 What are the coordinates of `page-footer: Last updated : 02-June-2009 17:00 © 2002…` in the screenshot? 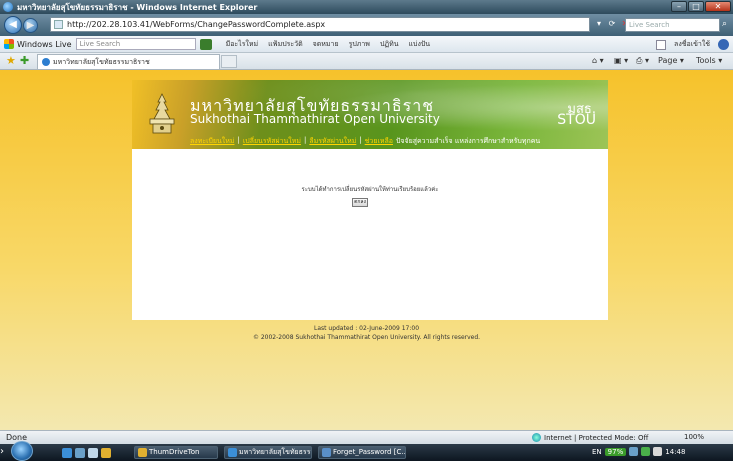 It's located at (366, 333).